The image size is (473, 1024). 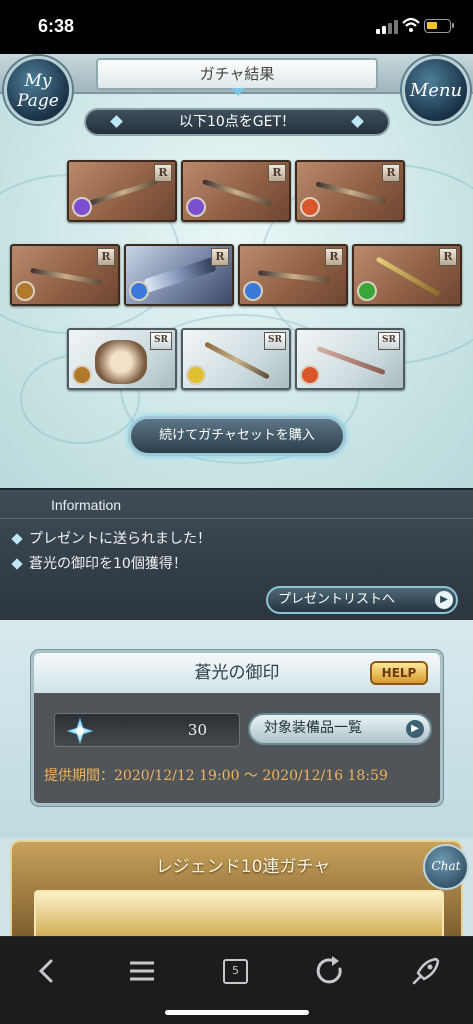 I want to click on axe-icon, so click(x=237, y=192).